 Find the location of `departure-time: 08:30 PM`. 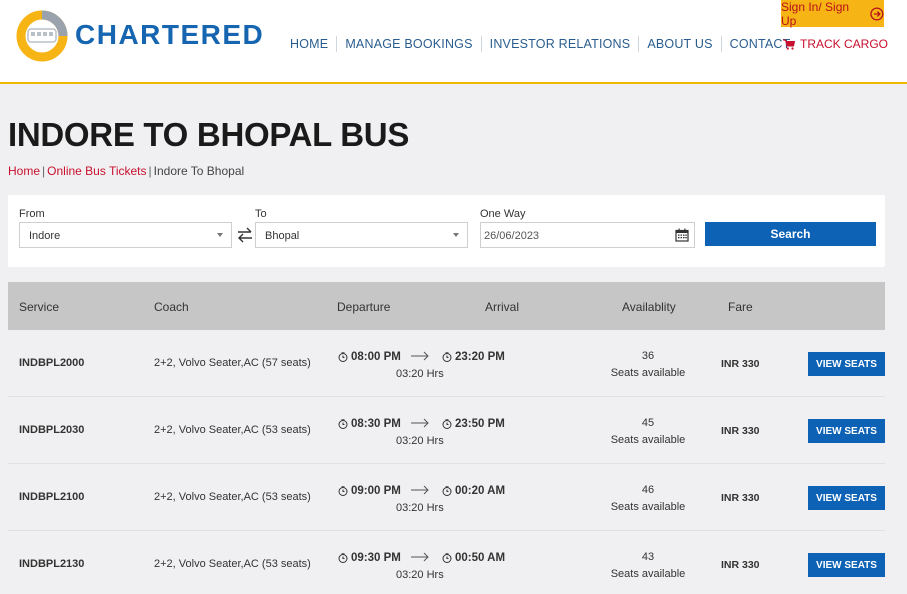

departure-time: 08:30 PM is located at coordinates (369, 424).